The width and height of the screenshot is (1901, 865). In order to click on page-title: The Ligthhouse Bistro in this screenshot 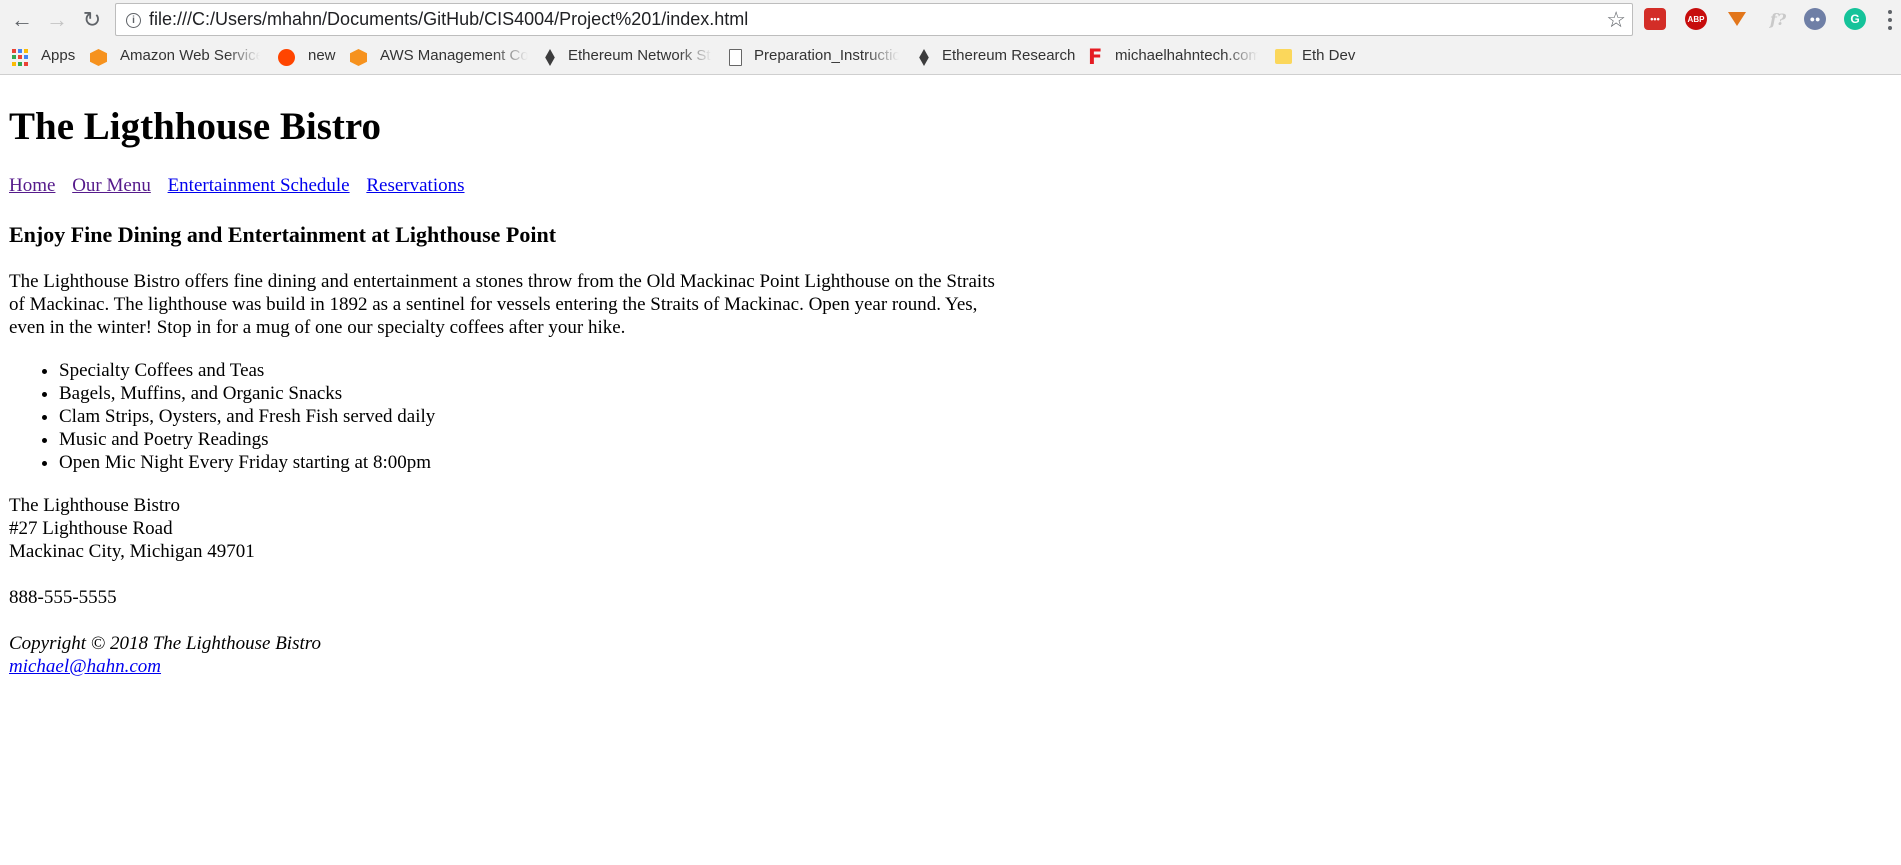, I will do `click(195, 126)`.